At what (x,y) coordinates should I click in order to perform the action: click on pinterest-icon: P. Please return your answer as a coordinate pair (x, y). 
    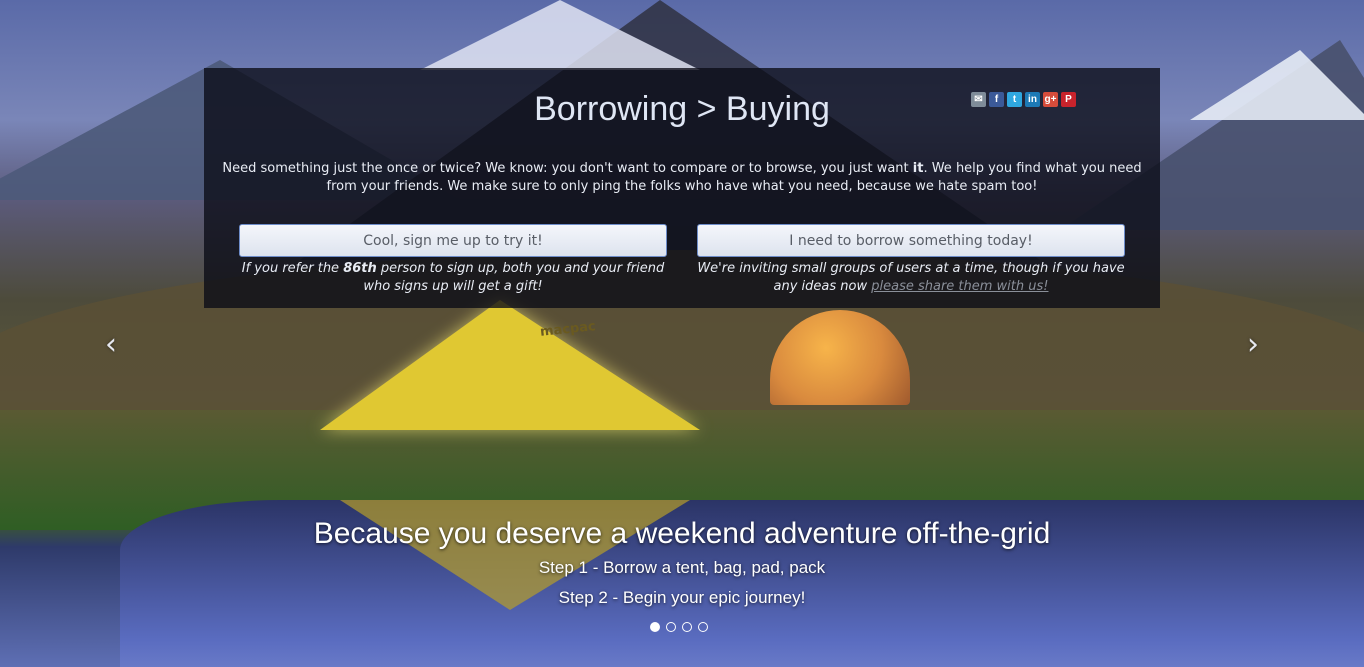
    Looking at the image, I should click on (1068, 99).